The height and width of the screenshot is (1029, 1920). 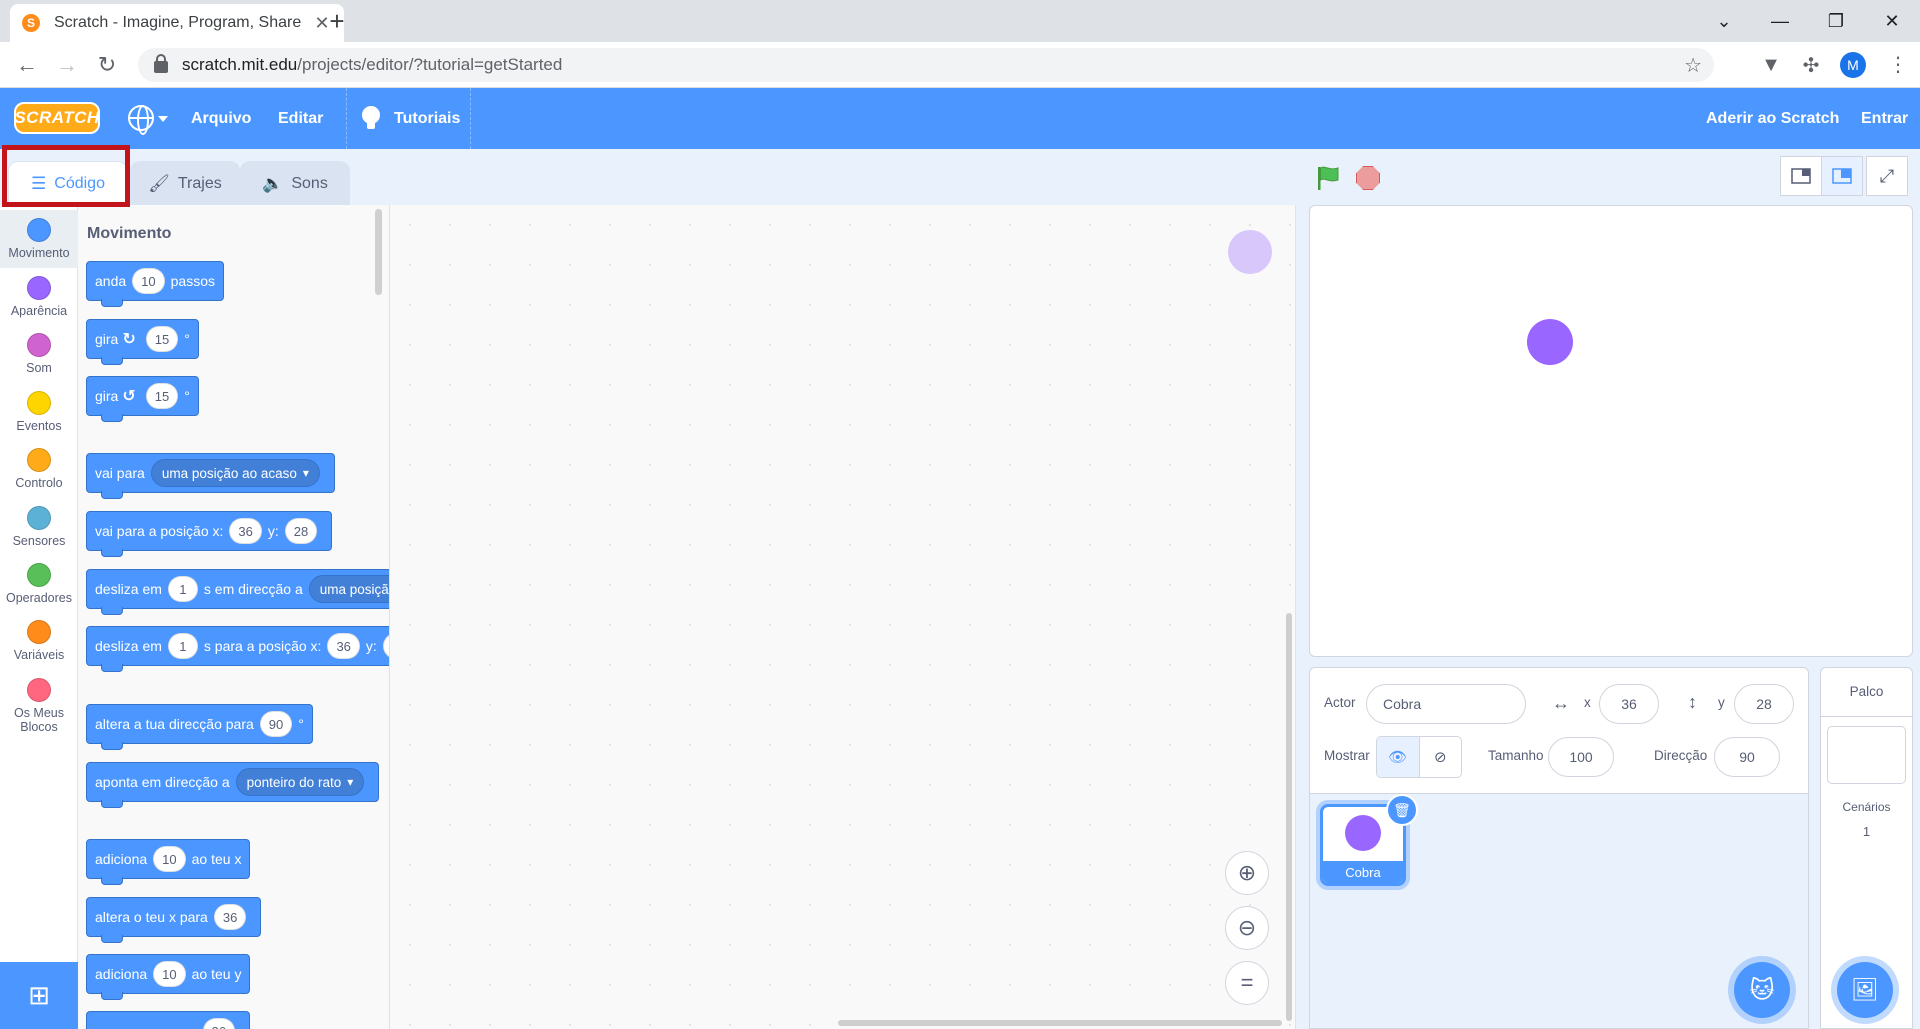 What do you see at coordinates (107, 65) in the screenshot?
I see `reload-icon: ↻` at bounding box center [107, 65].